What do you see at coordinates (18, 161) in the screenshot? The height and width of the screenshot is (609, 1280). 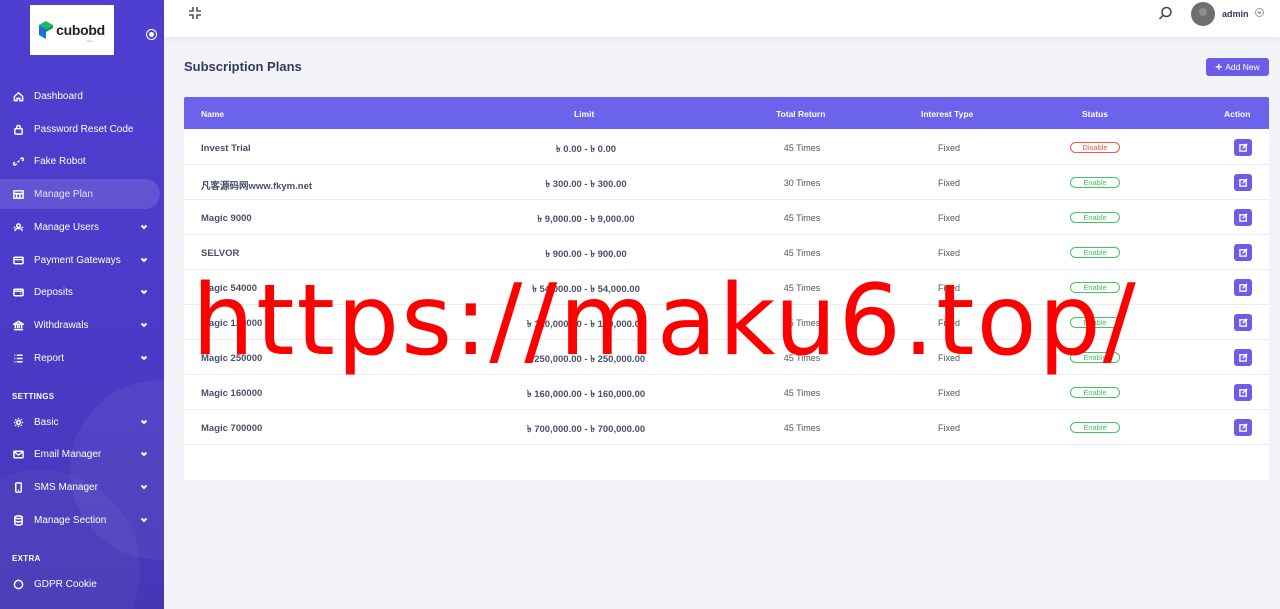 I see `link-icon` at bounding box center [18, 161].